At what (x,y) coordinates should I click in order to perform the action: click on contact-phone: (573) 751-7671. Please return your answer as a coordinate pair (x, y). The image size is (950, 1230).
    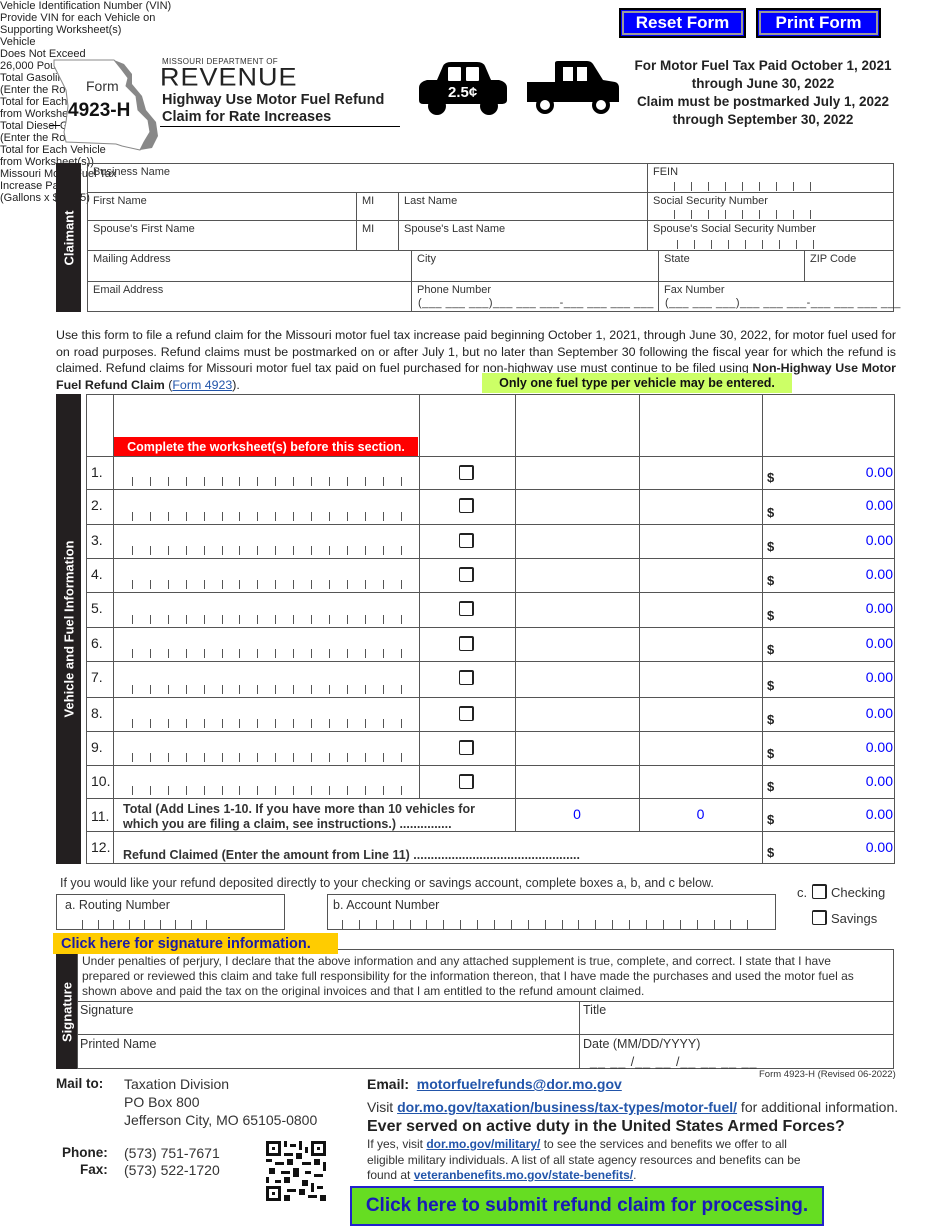
    Looking at the image, I should click on (172, 1153).